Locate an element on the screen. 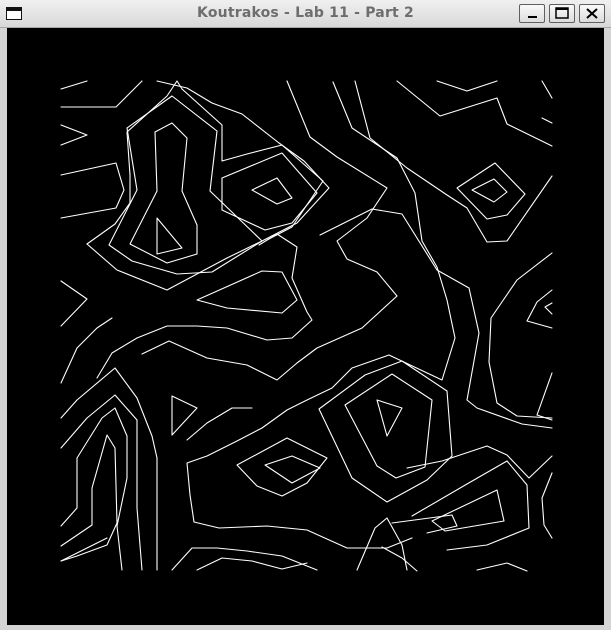  minimize-icon is located at coordinates (532, 17).